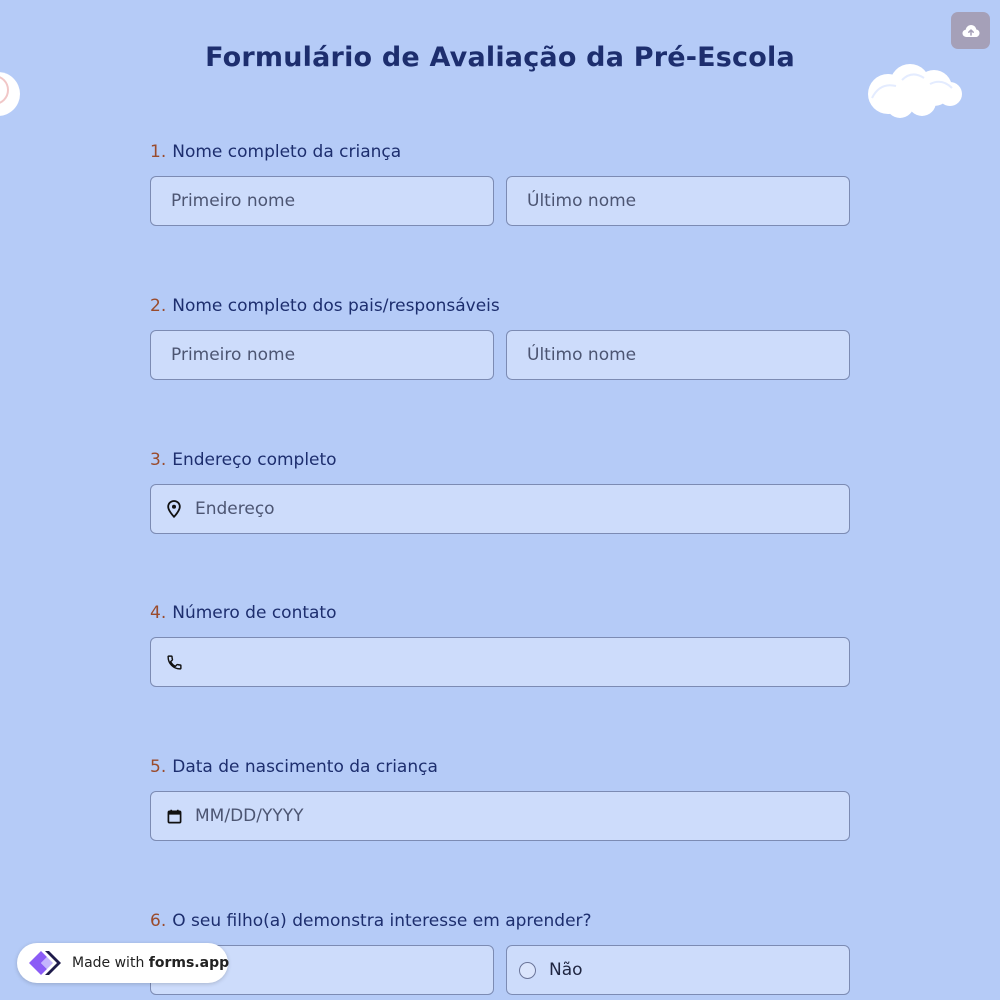 This screenshot has height=1000, width=1000. I want to click on phone-input, so click(500, 662).